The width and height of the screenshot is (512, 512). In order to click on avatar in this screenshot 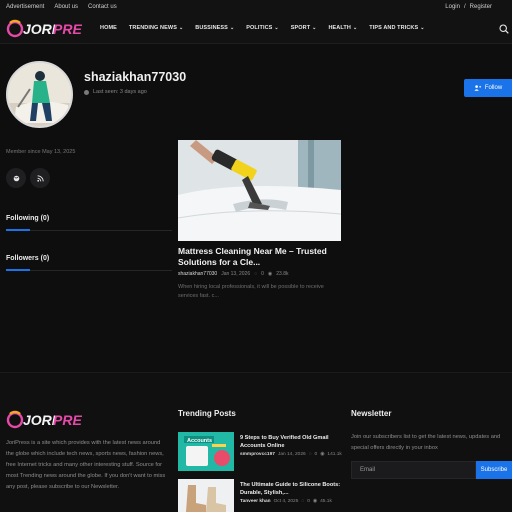, I will do `click(39, 94)`.